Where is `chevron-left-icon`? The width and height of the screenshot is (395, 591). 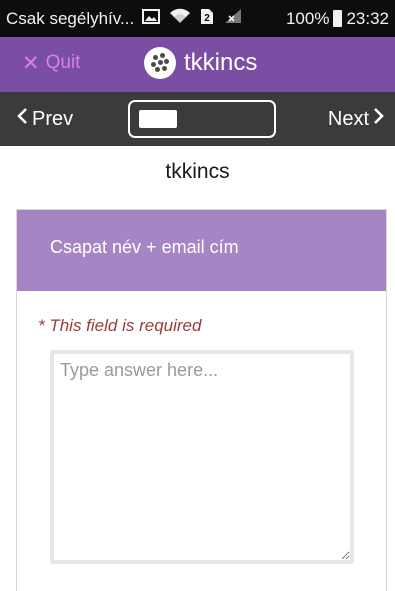
chevron-left-icon is located at coordinates (22, 119).